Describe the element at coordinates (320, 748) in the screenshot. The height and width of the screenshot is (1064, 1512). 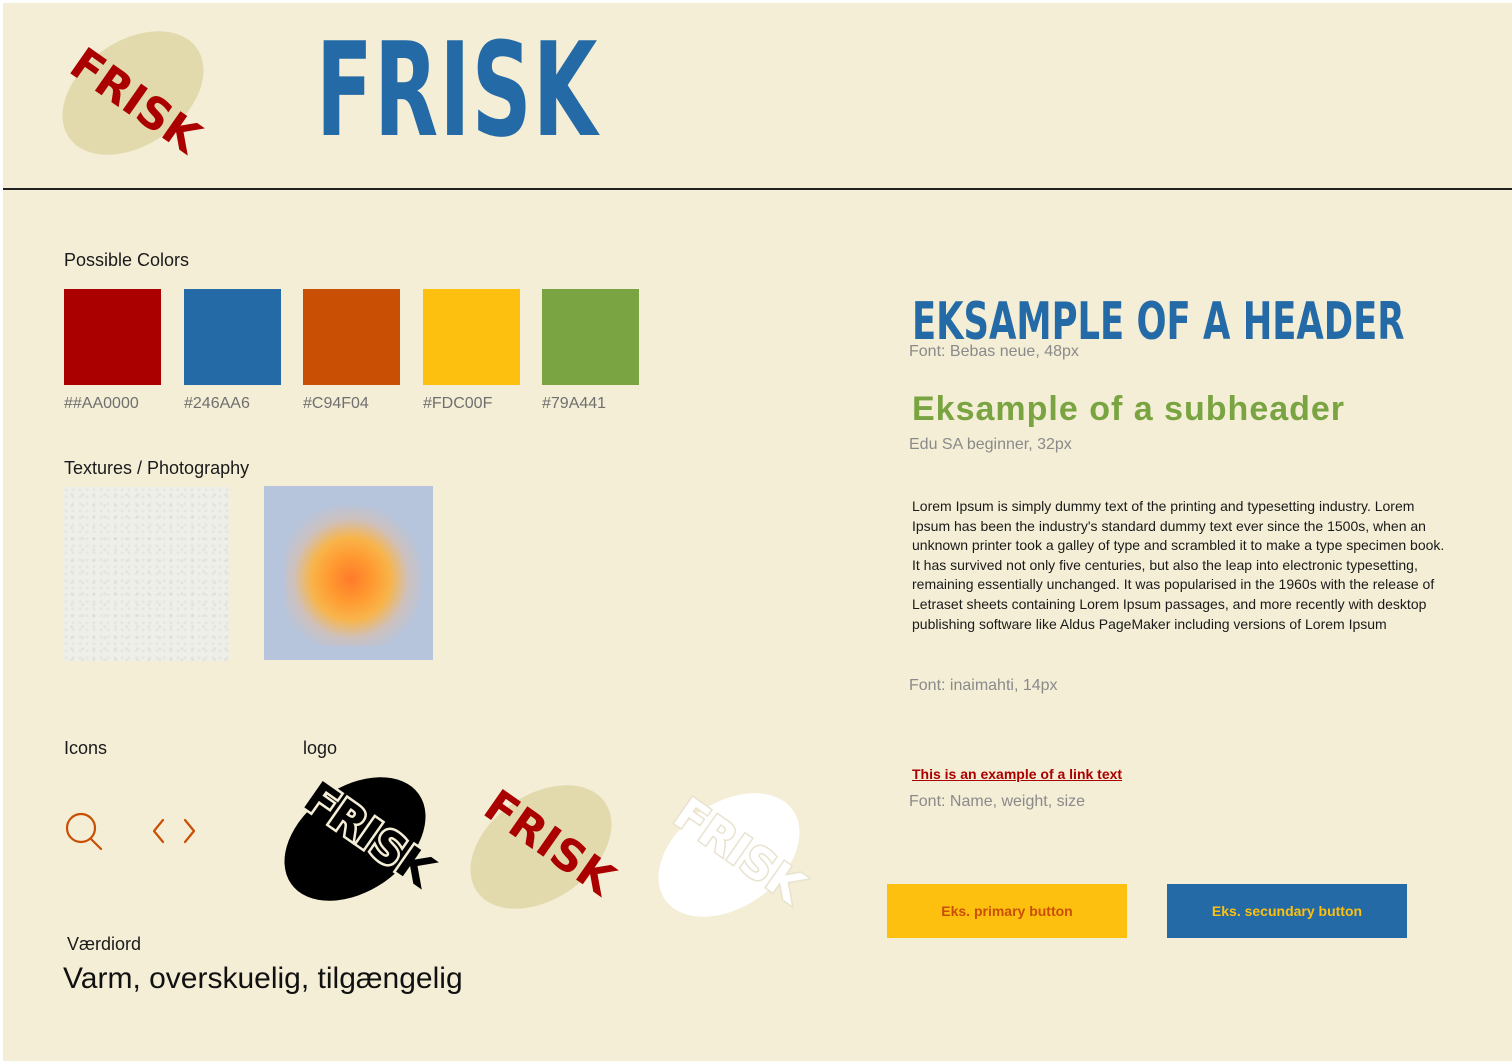
I see `logo-section-title: logo` at that location.